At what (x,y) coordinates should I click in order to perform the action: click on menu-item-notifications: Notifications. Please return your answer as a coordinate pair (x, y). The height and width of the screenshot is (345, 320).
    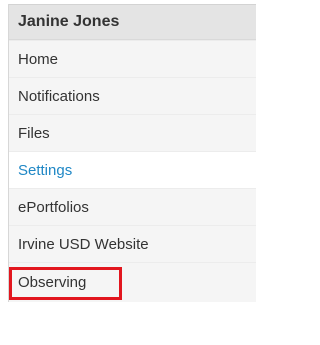
    Looking at the image, I should click on (132, 95).